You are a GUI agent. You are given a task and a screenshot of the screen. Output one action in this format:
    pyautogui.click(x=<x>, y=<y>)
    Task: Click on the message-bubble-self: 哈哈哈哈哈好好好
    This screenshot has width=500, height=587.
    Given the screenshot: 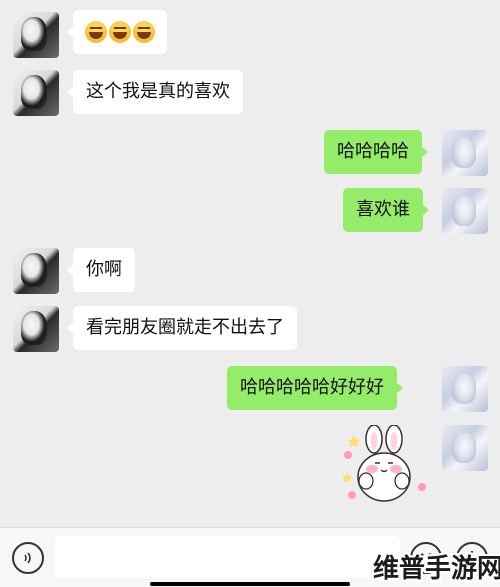 What is the action you would take?
    pyautogui.click(x=315, y=388)
    